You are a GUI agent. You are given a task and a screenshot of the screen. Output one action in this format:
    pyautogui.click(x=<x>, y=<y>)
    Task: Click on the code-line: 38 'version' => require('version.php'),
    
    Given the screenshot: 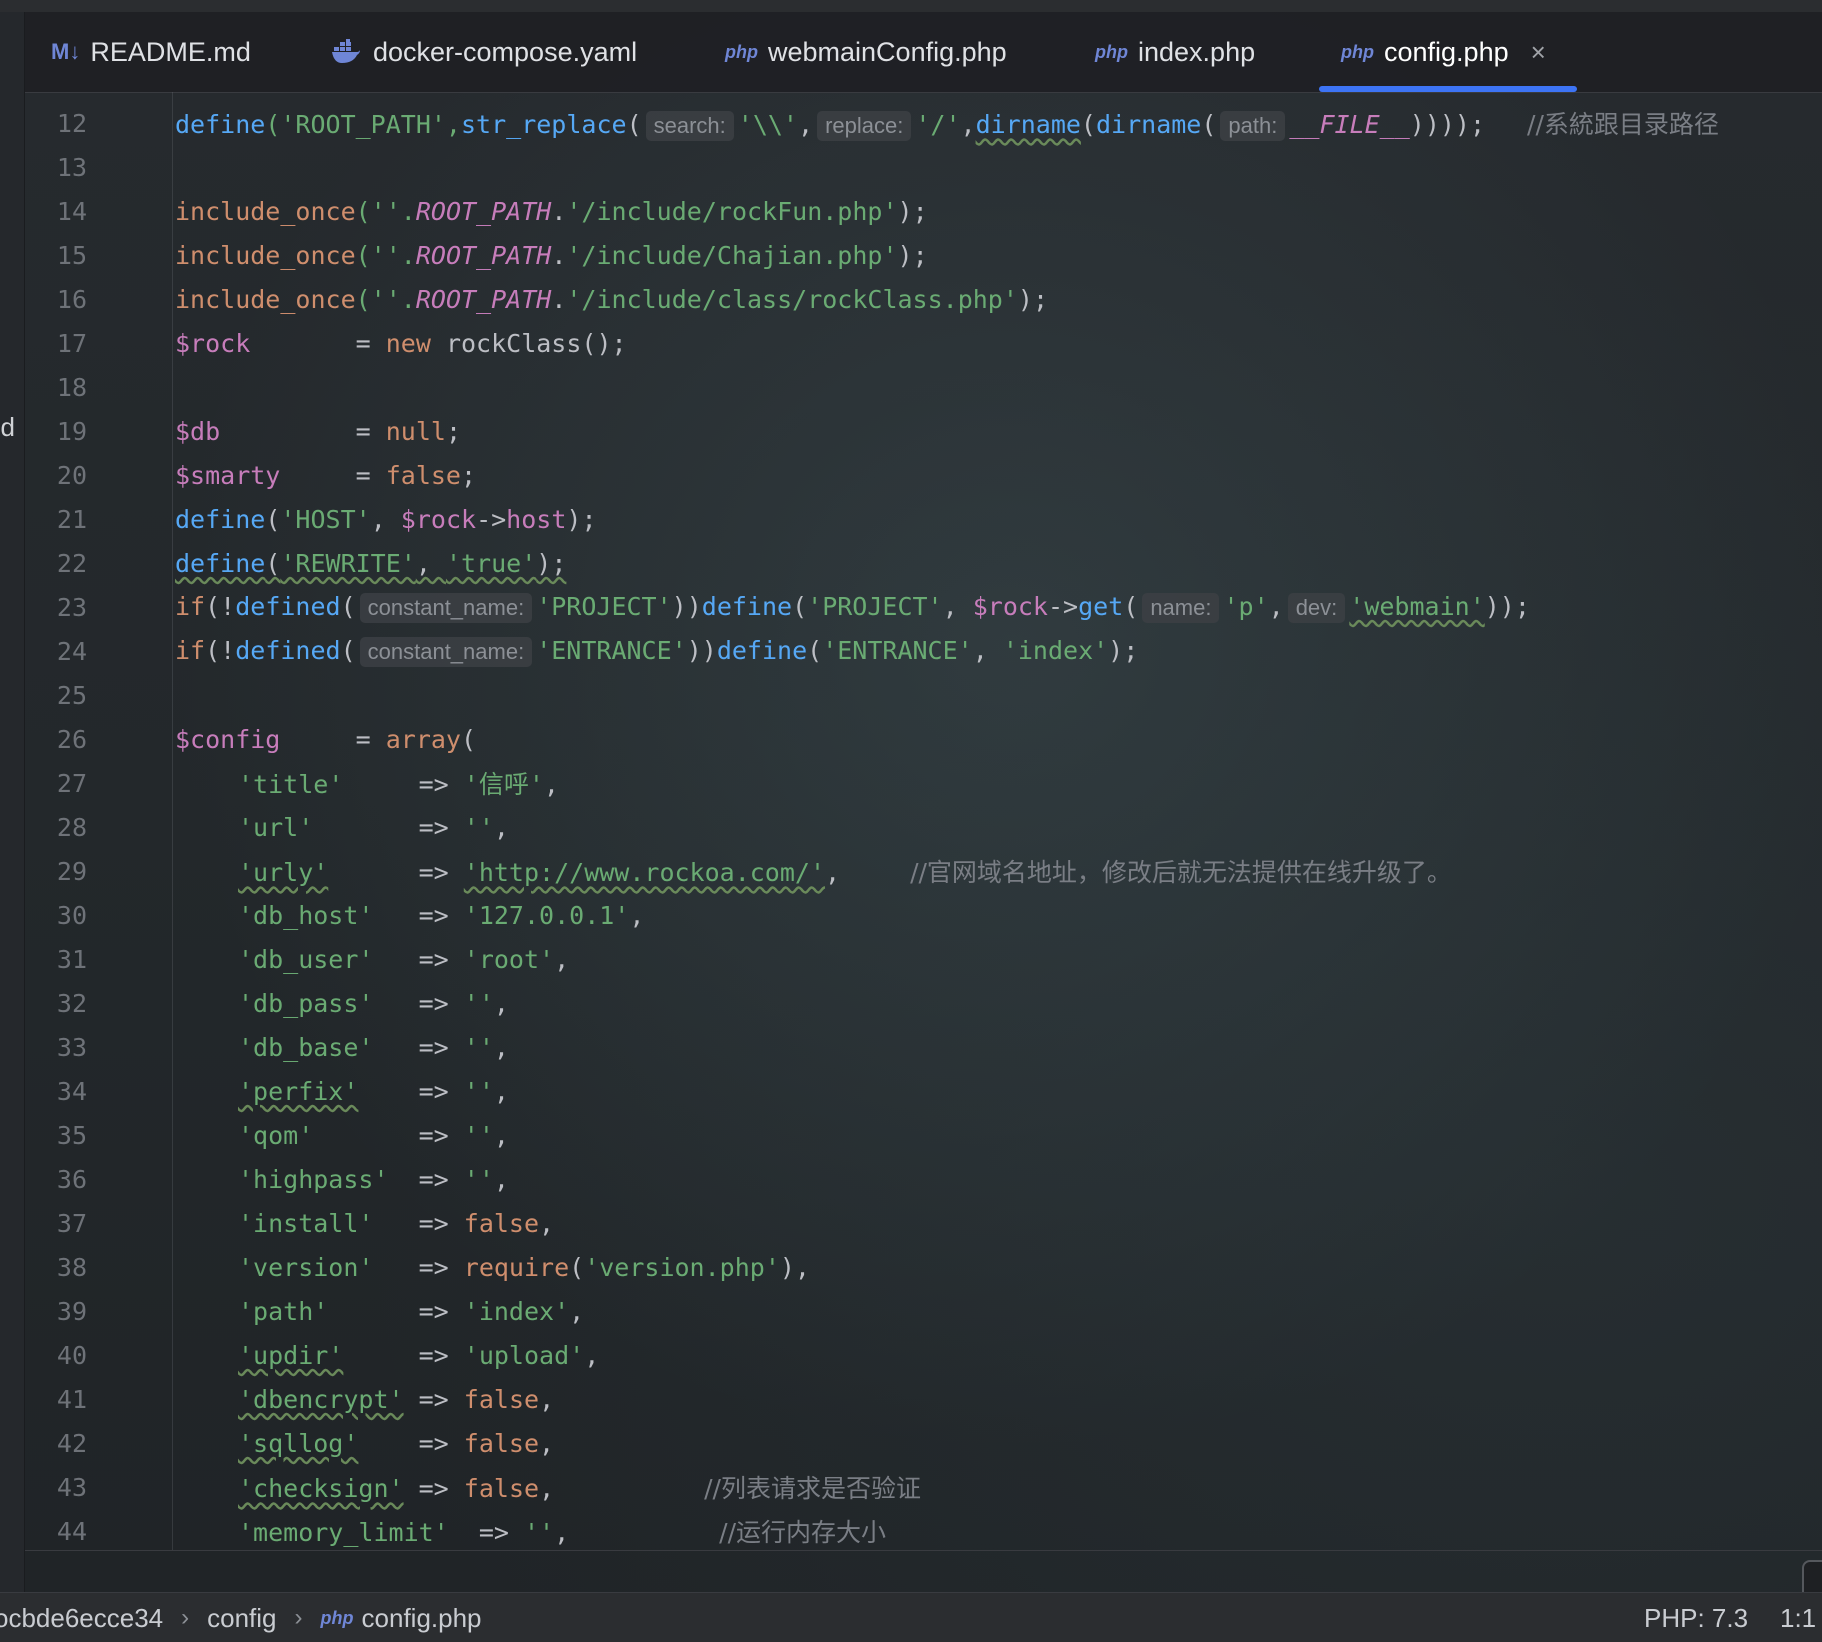 What is the action you would take?
    pyautogui.click(x=923, y=1267)
    